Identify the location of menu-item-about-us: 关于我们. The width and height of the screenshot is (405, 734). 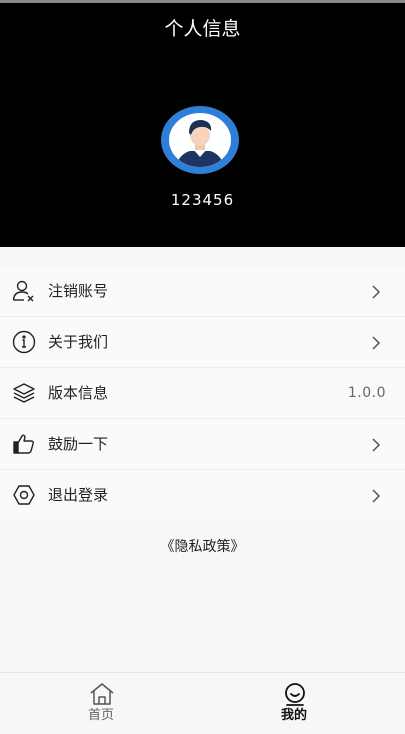
(202, 342).